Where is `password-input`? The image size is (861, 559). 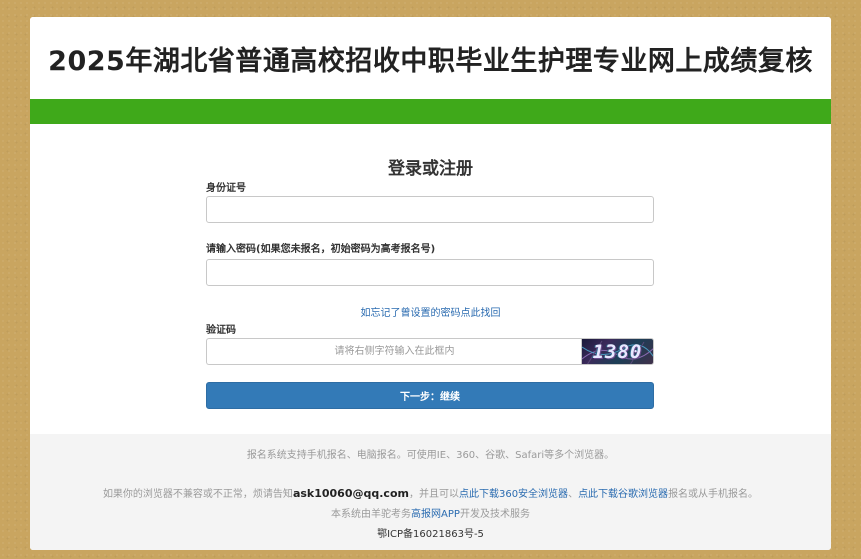
password-input is located at coordinates (430, 272).